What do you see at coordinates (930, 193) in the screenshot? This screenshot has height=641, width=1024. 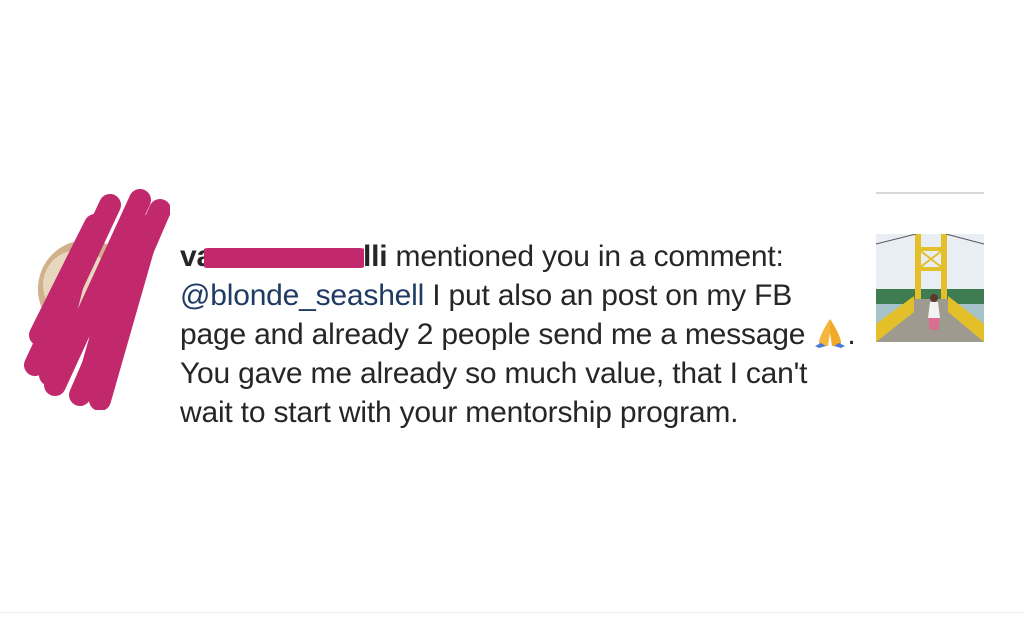 I see `divider` at bounding box center [930, 193].